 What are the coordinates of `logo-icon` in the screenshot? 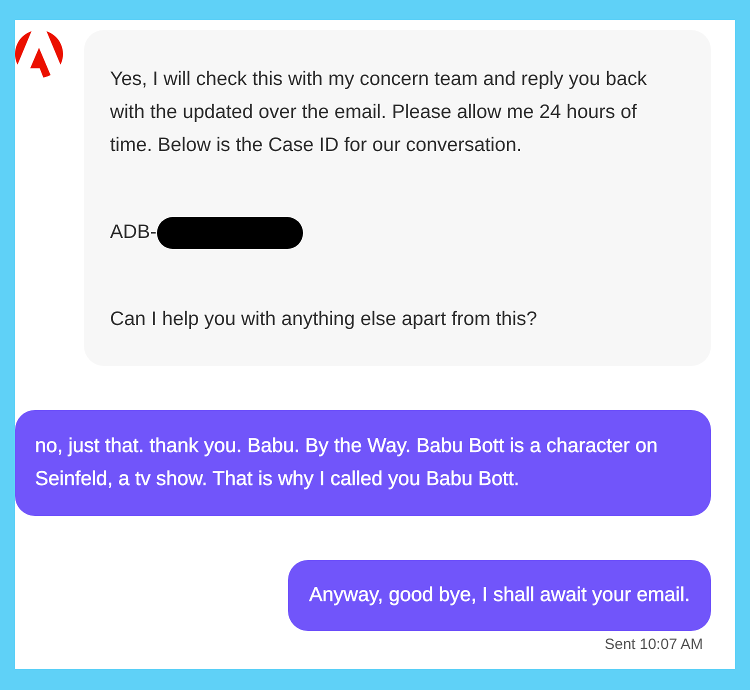 It's located at (39, 54).